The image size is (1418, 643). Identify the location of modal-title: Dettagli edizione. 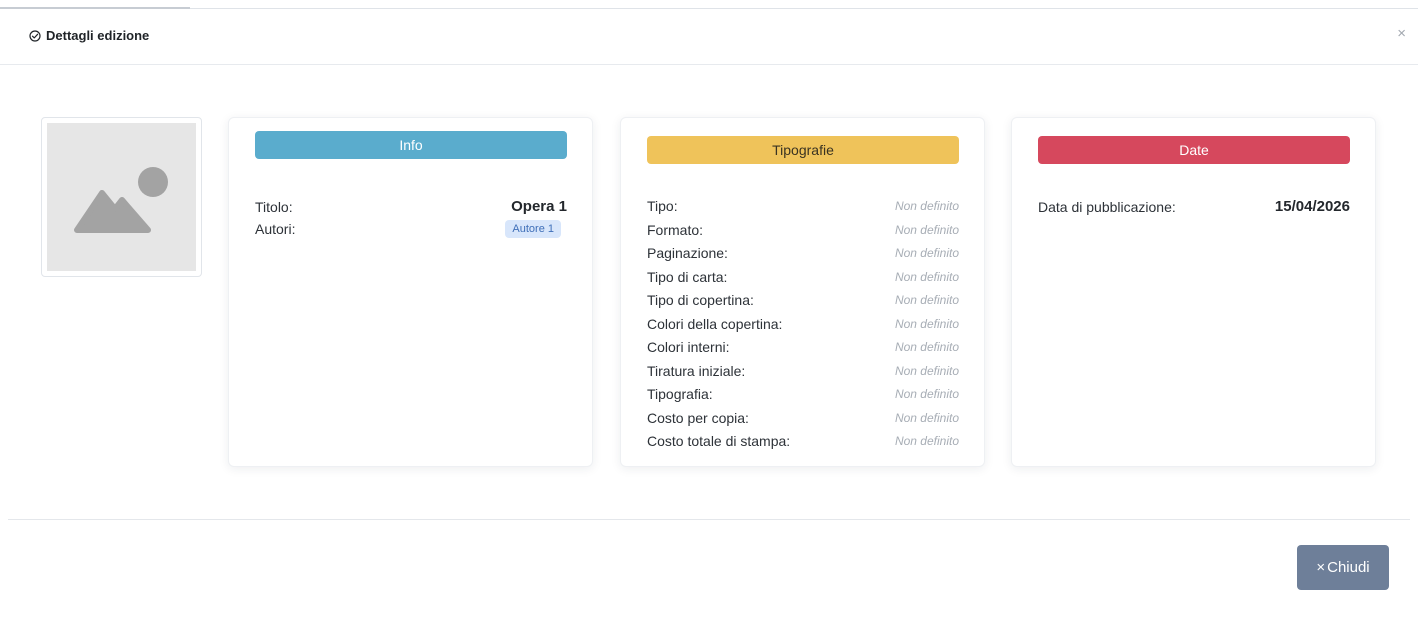
(89, 35).